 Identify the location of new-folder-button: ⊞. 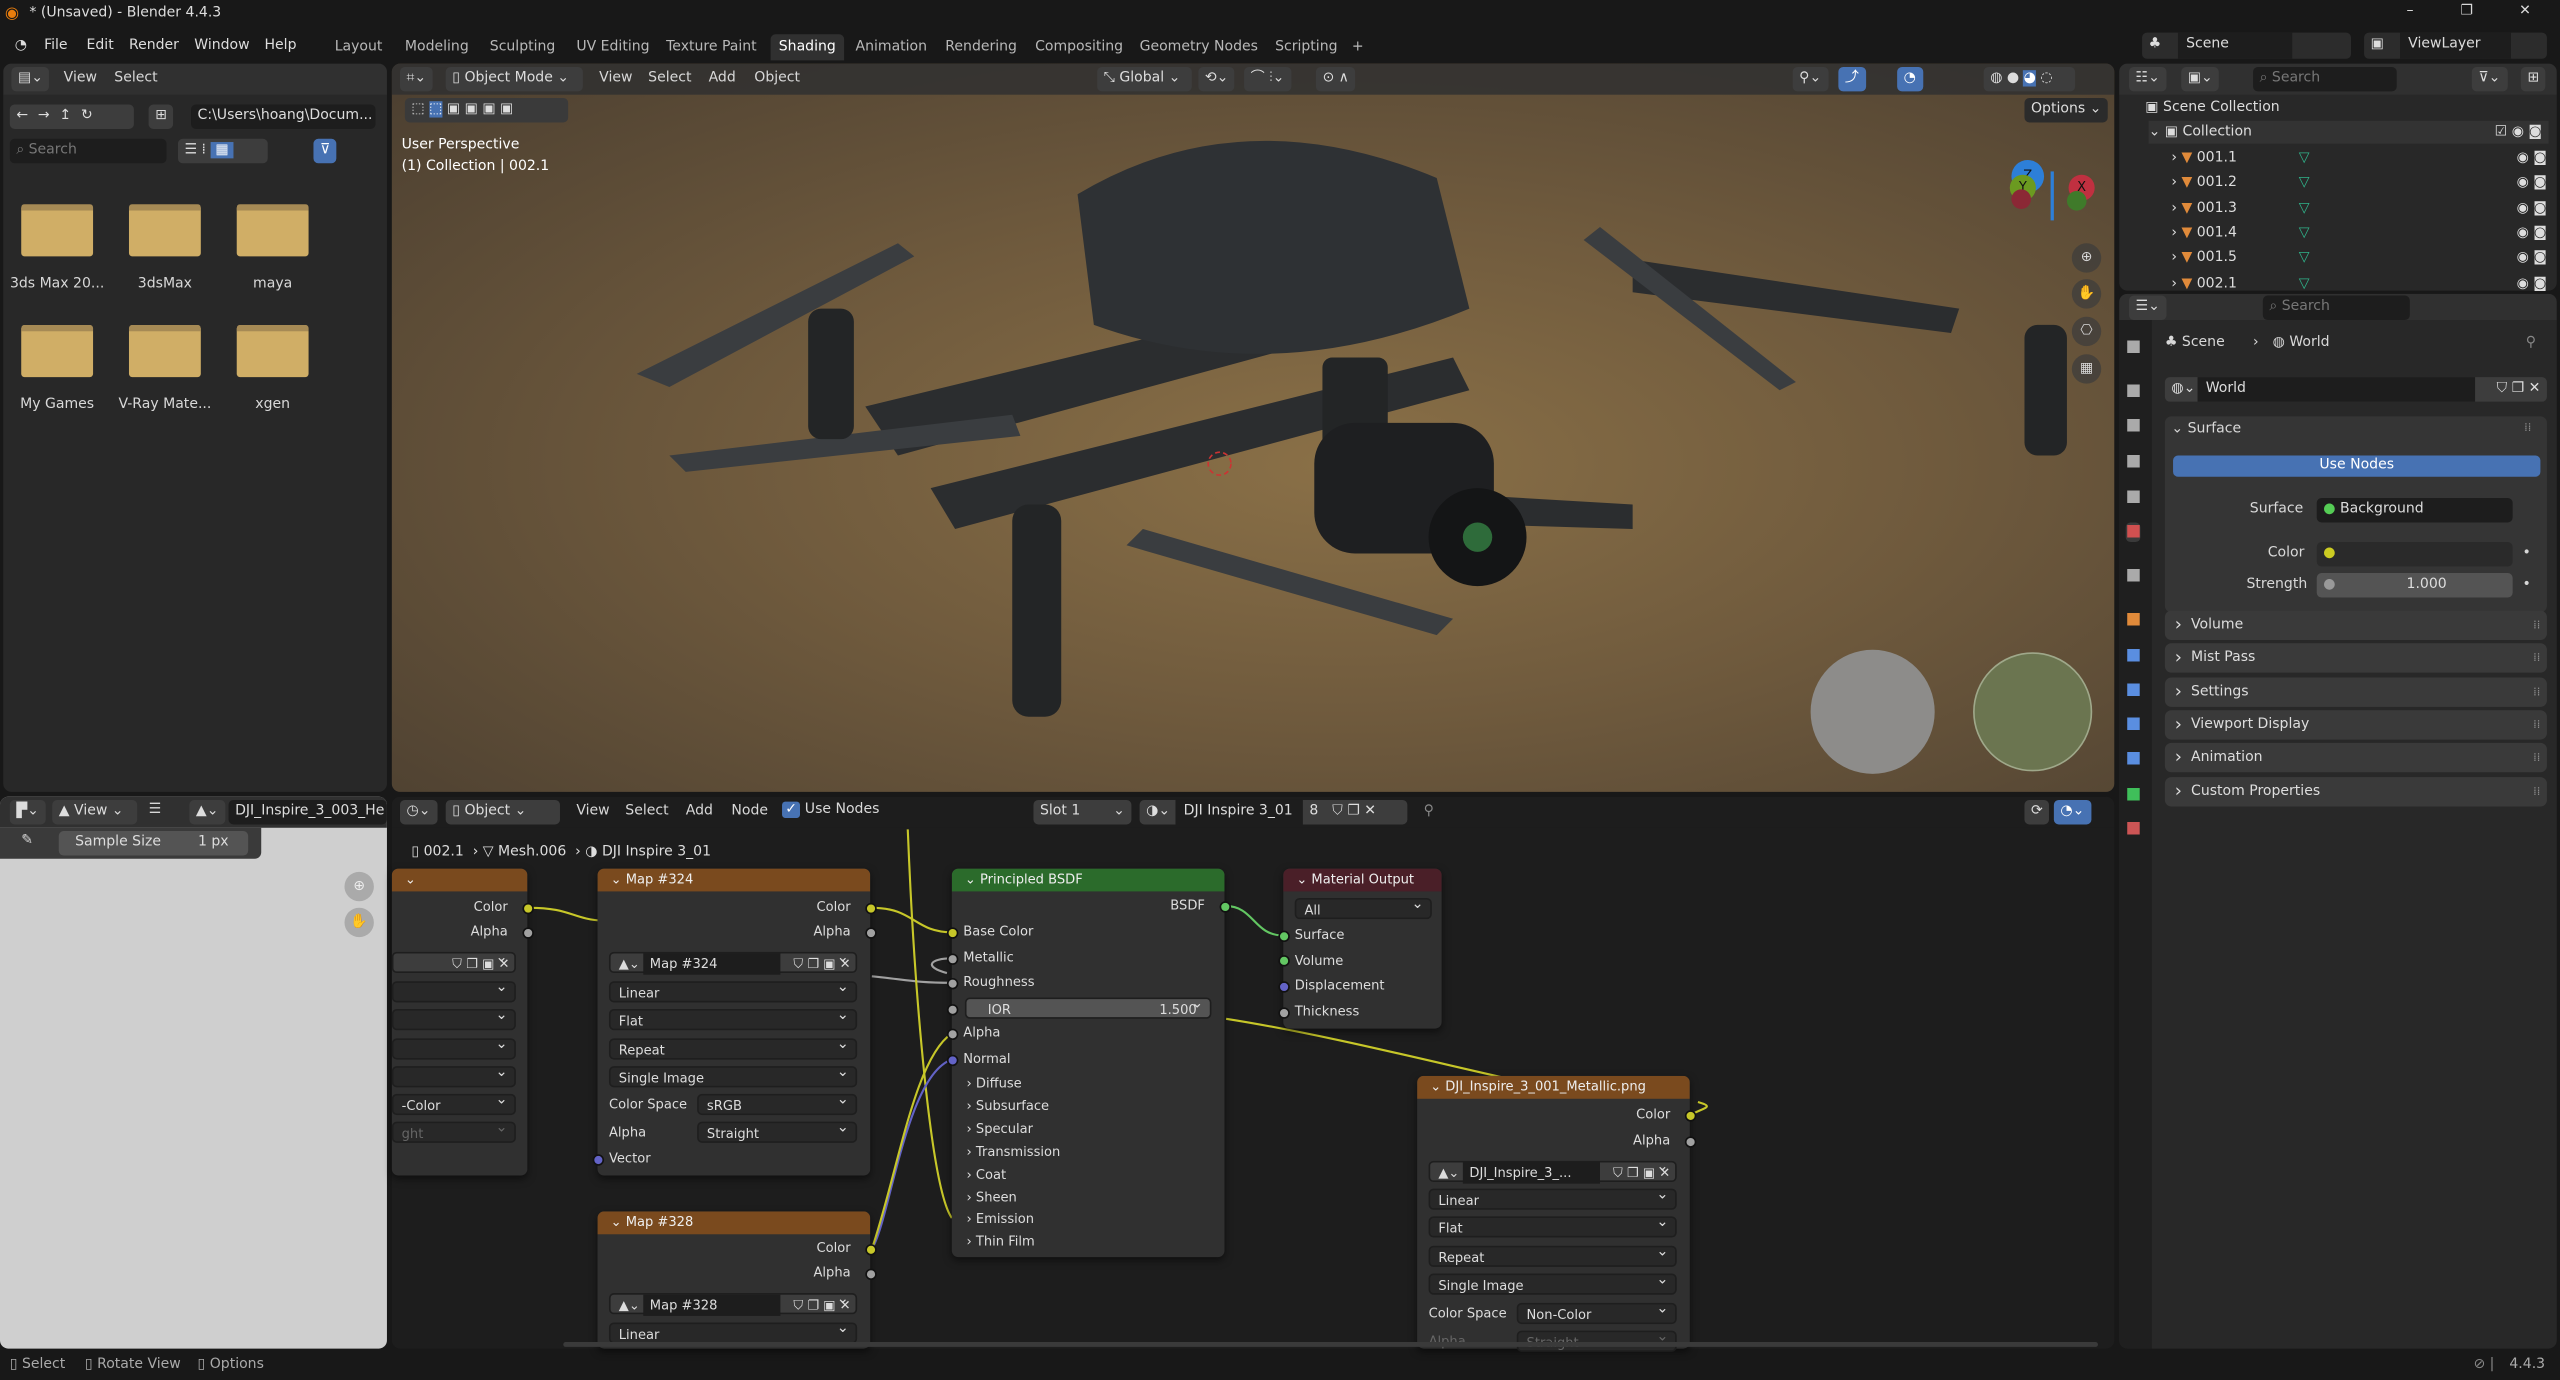
(161, 116).